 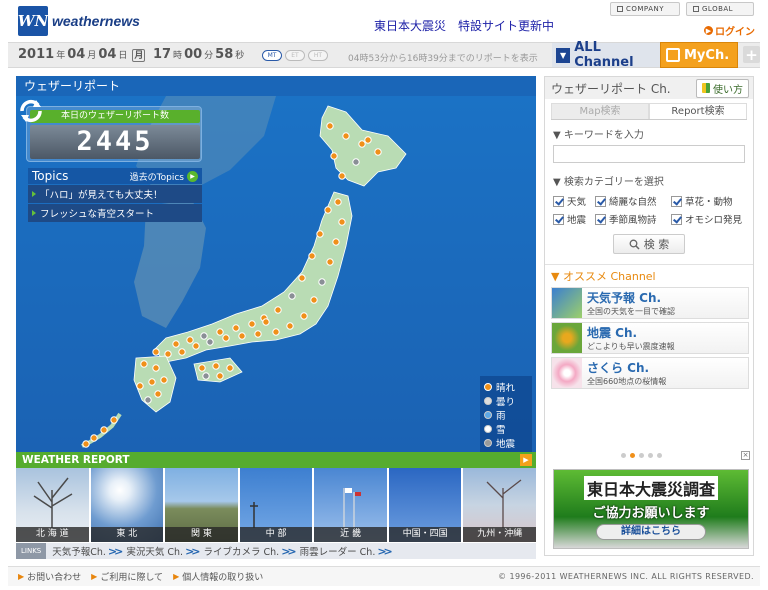 What do you see at coordinates (127, 576) in the screenshot?
I see `footer-terms-link: ▶ ご利用に際して` at bounding box center [127, 576].